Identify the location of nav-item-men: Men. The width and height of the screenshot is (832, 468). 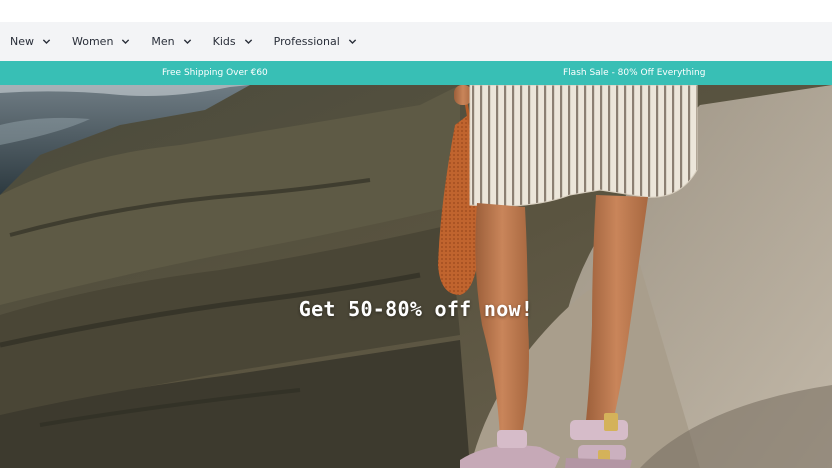
(171, 41).